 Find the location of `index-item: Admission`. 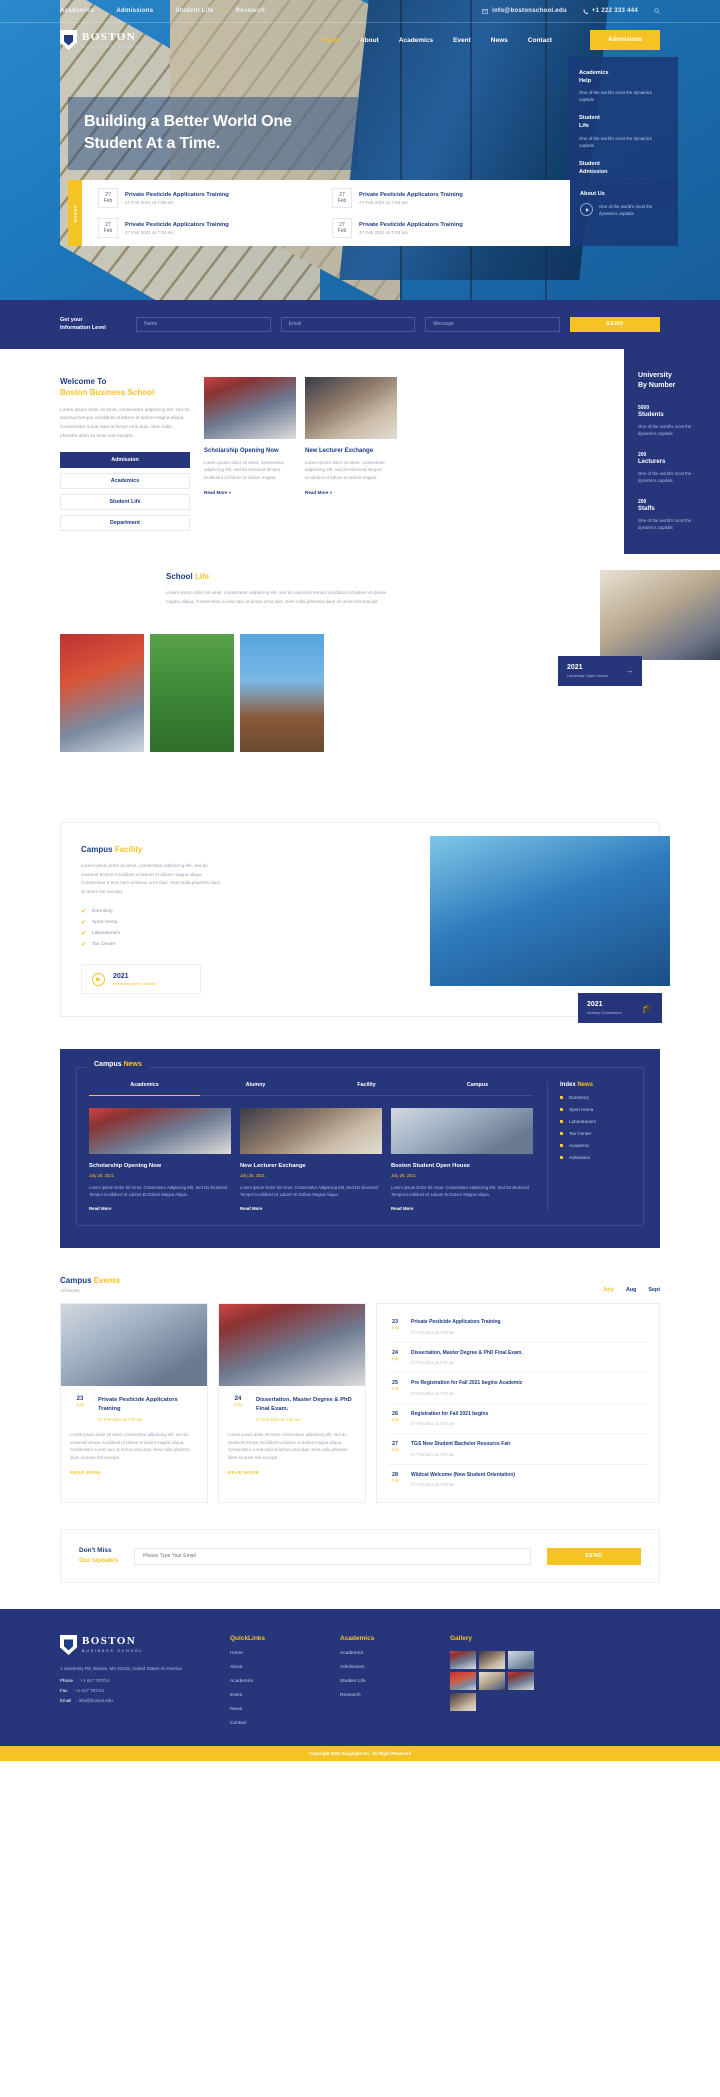

index-item: Admission is located at coordinates (595, 1157).